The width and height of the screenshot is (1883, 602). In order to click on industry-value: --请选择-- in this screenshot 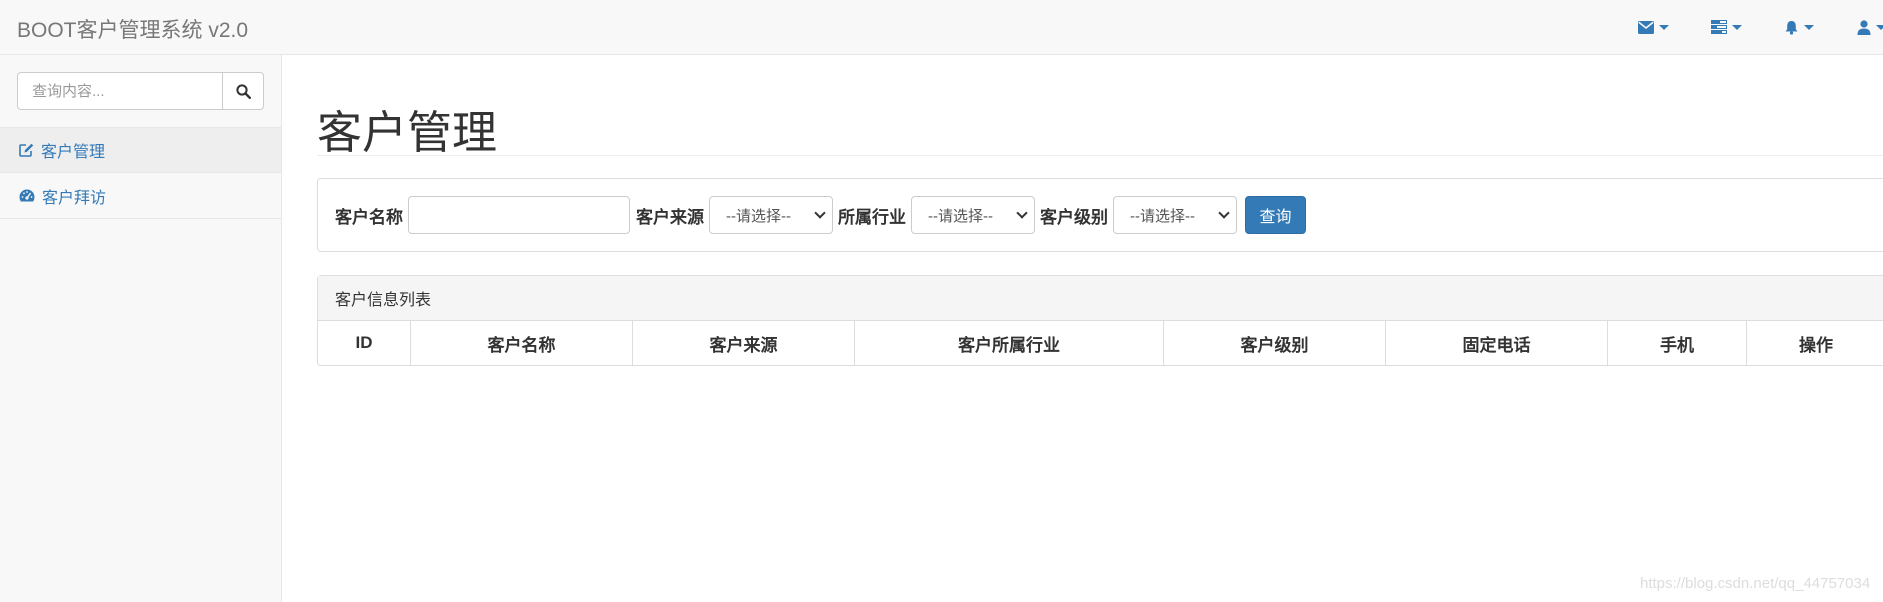, I will do `click(960, 216)`.